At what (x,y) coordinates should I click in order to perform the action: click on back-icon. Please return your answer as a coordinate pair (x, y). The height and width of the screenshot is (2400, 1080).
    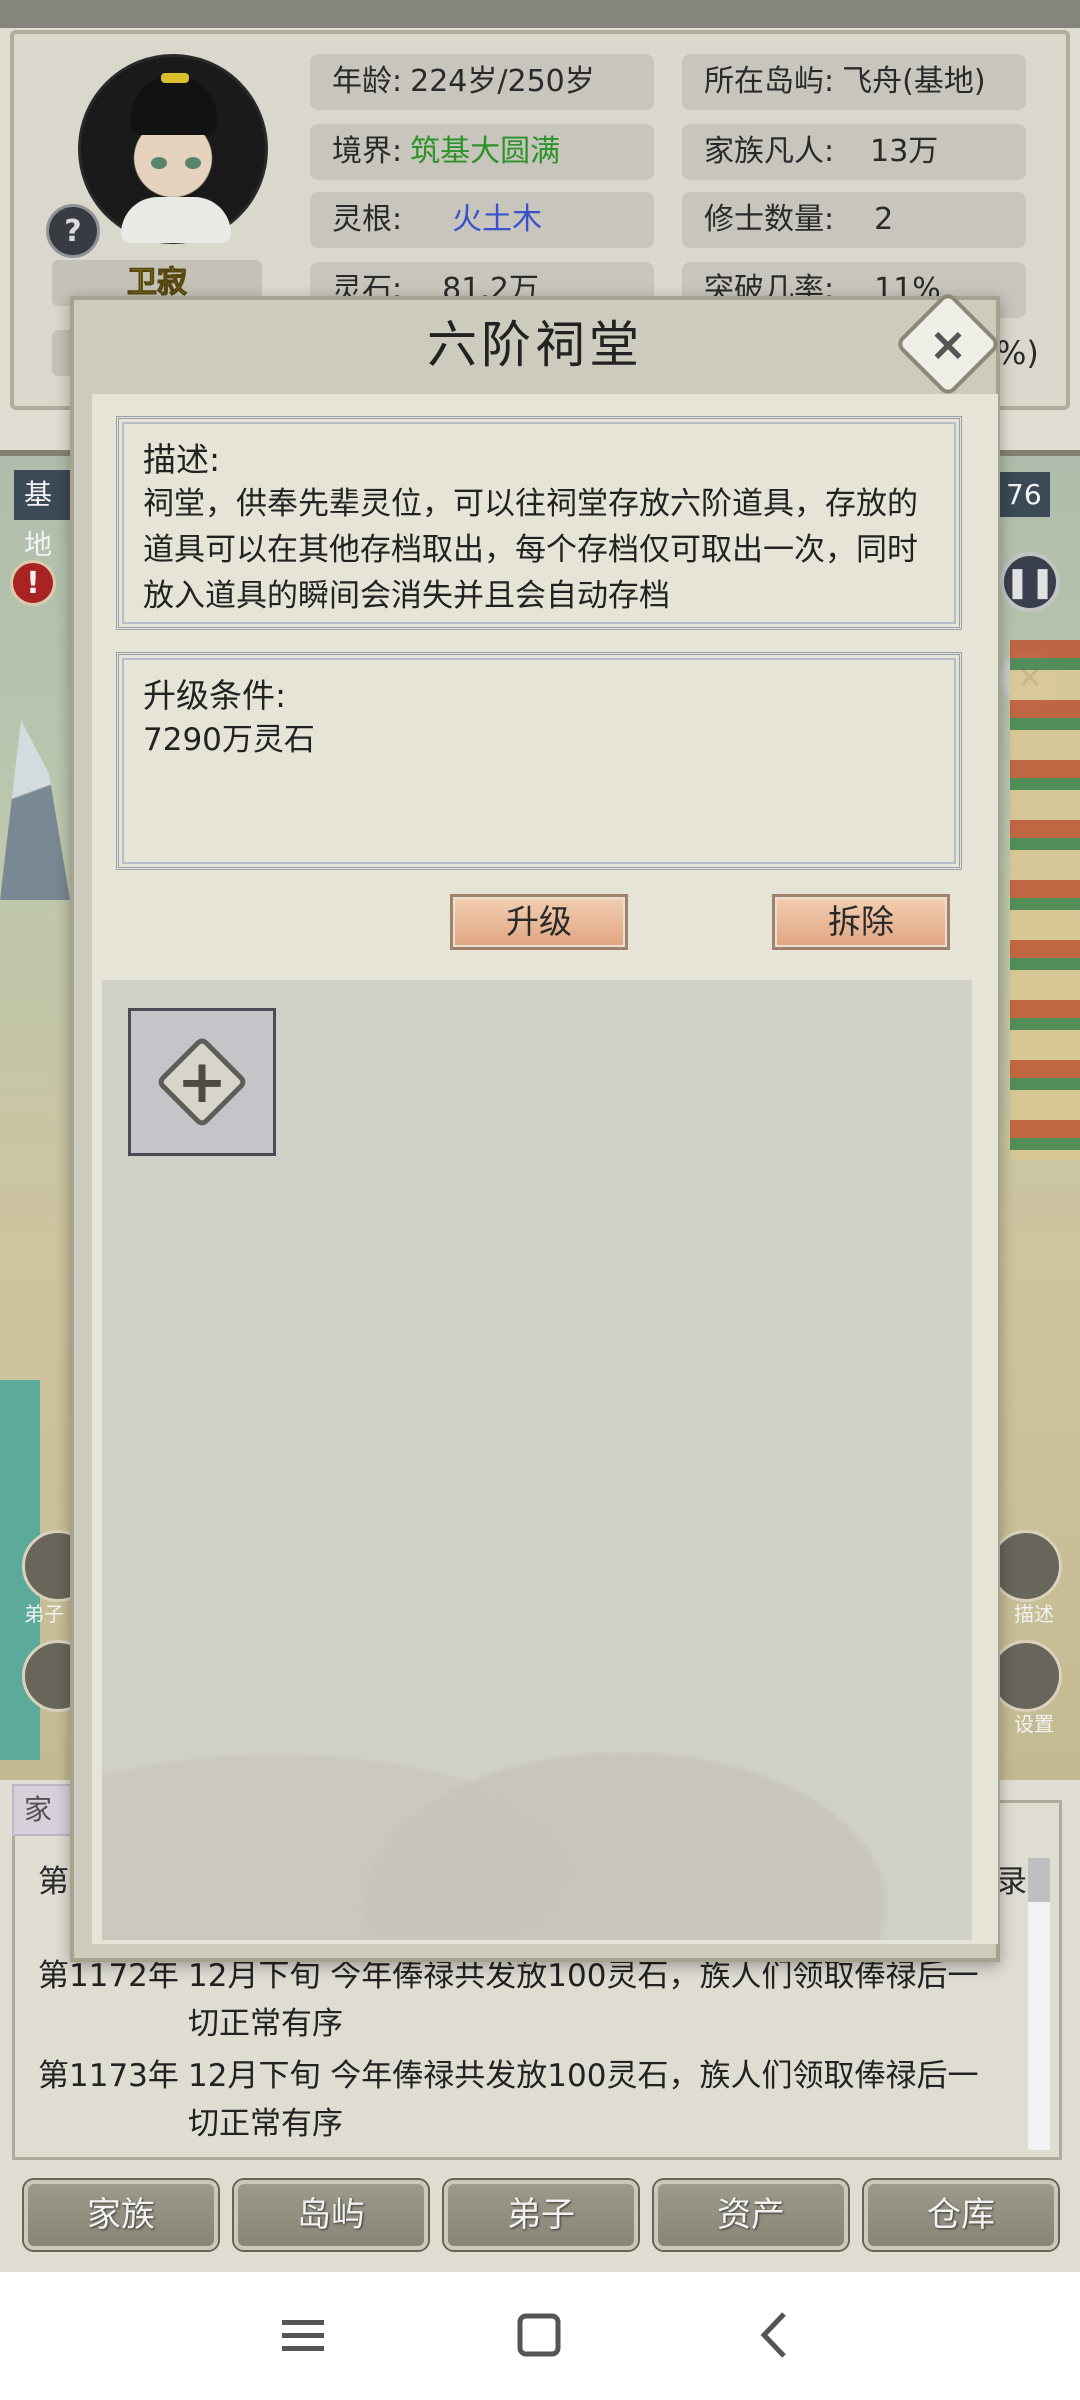
    Looking at the image, I should click on (775, 2335).